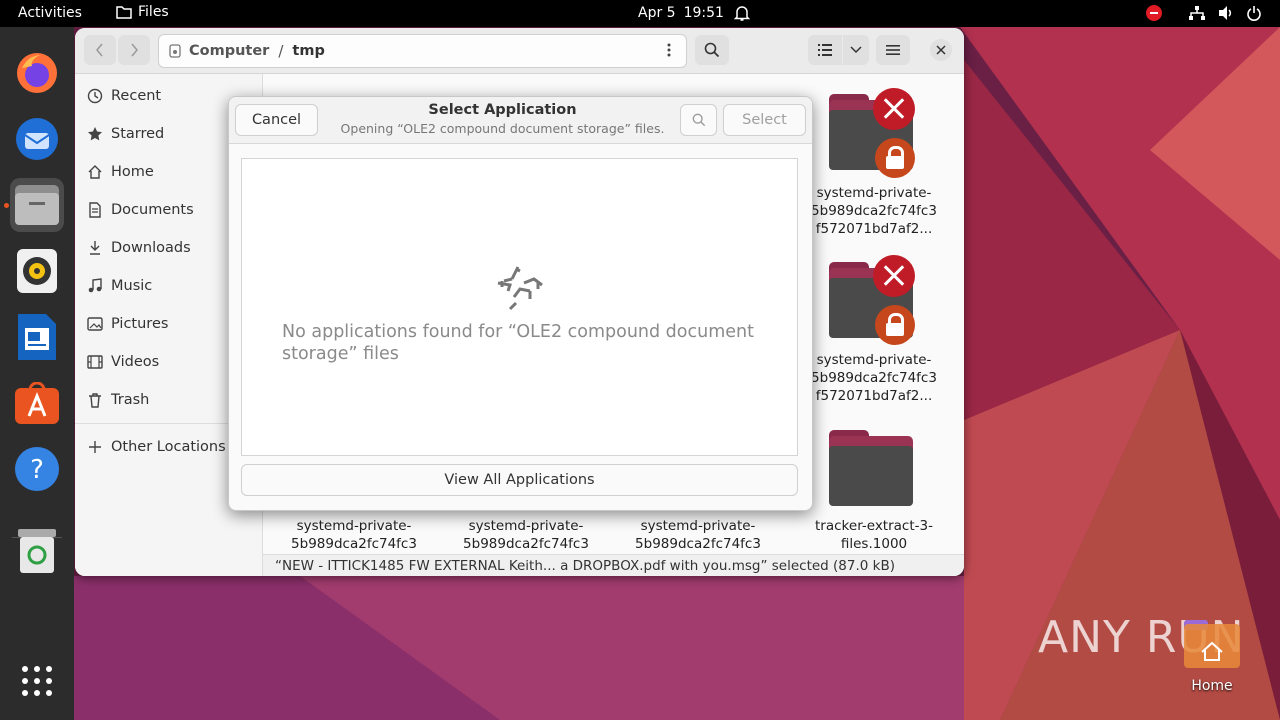 Image resolution: width=1280 pixels, height=720 pixels. I want to click on files-headerbar: Computer / tmp, so click(519, 51).